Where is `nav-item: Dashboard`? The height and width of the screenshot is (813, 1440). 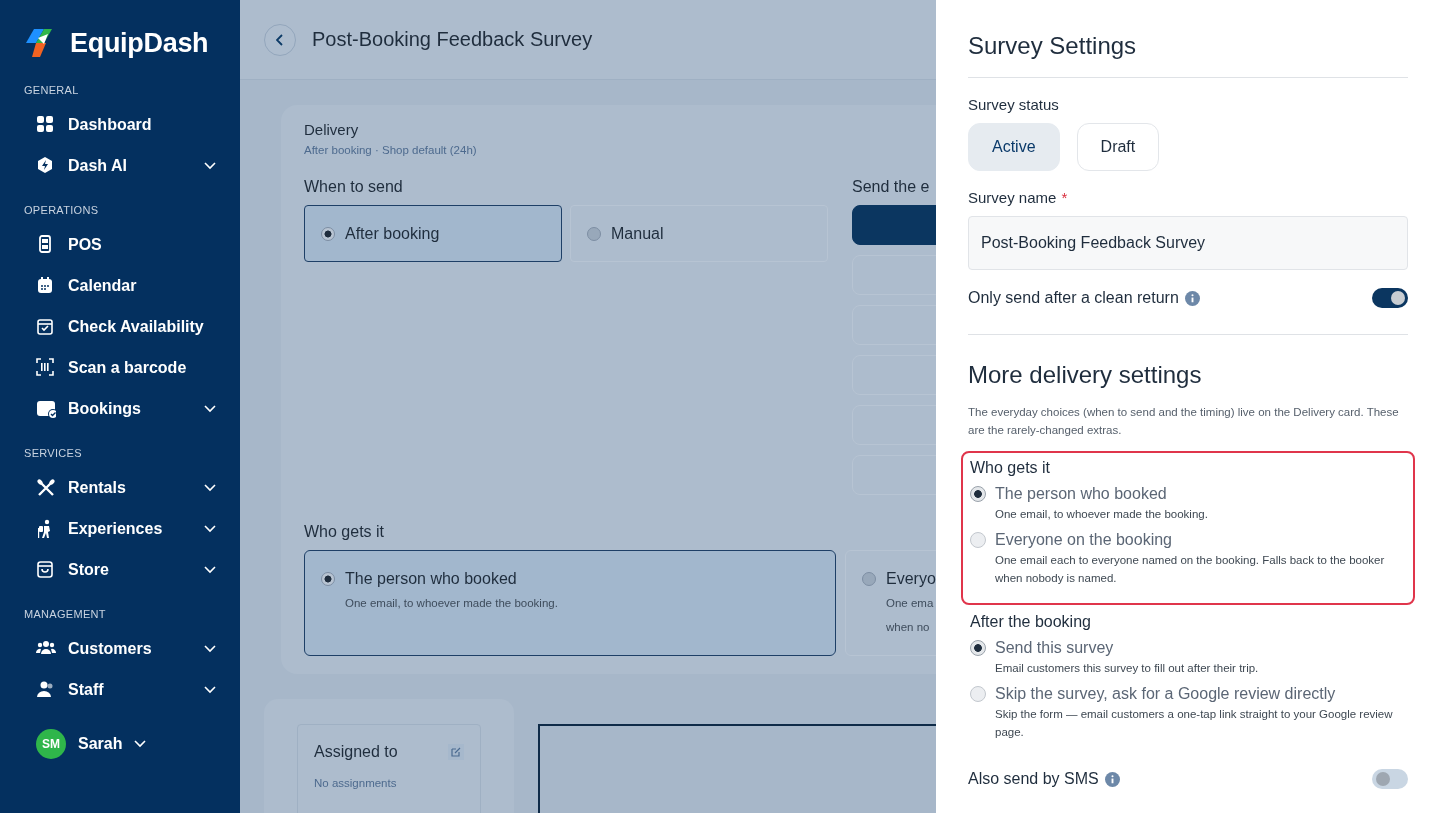
nav-item: Dashboard is located at coordinates (120, 124).